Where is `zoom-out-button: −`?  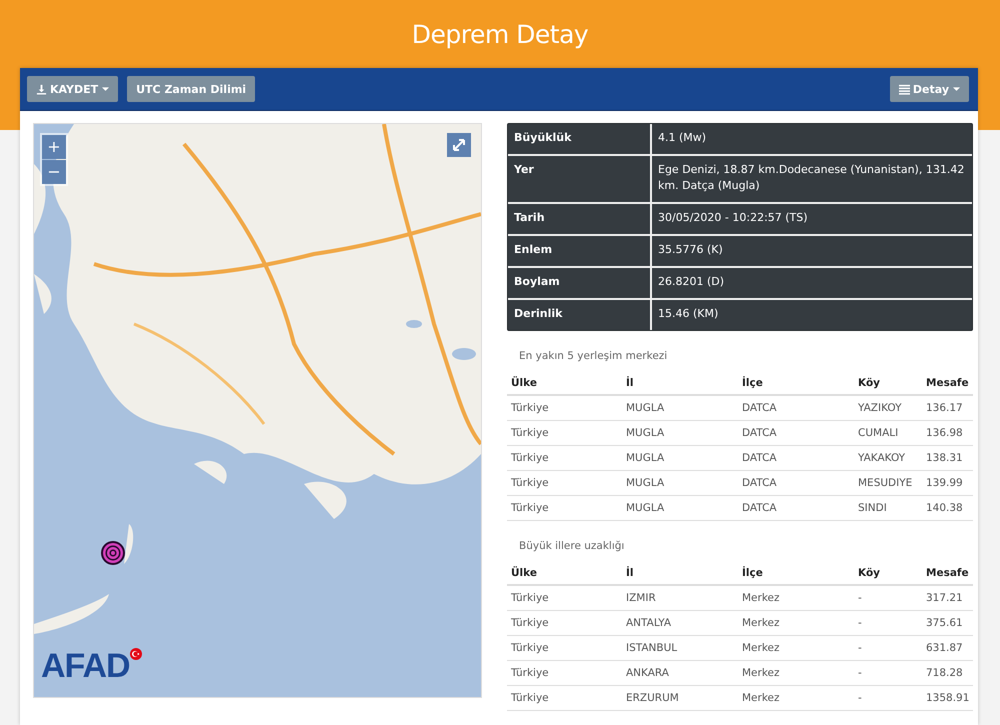
zoom-out-button: − is located at coordinates (54, 172).